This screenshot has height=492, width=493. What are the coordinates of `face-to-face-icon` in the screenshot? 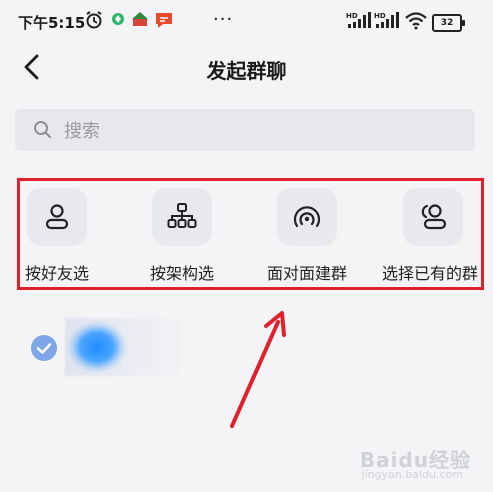 It's located at (307, 217).